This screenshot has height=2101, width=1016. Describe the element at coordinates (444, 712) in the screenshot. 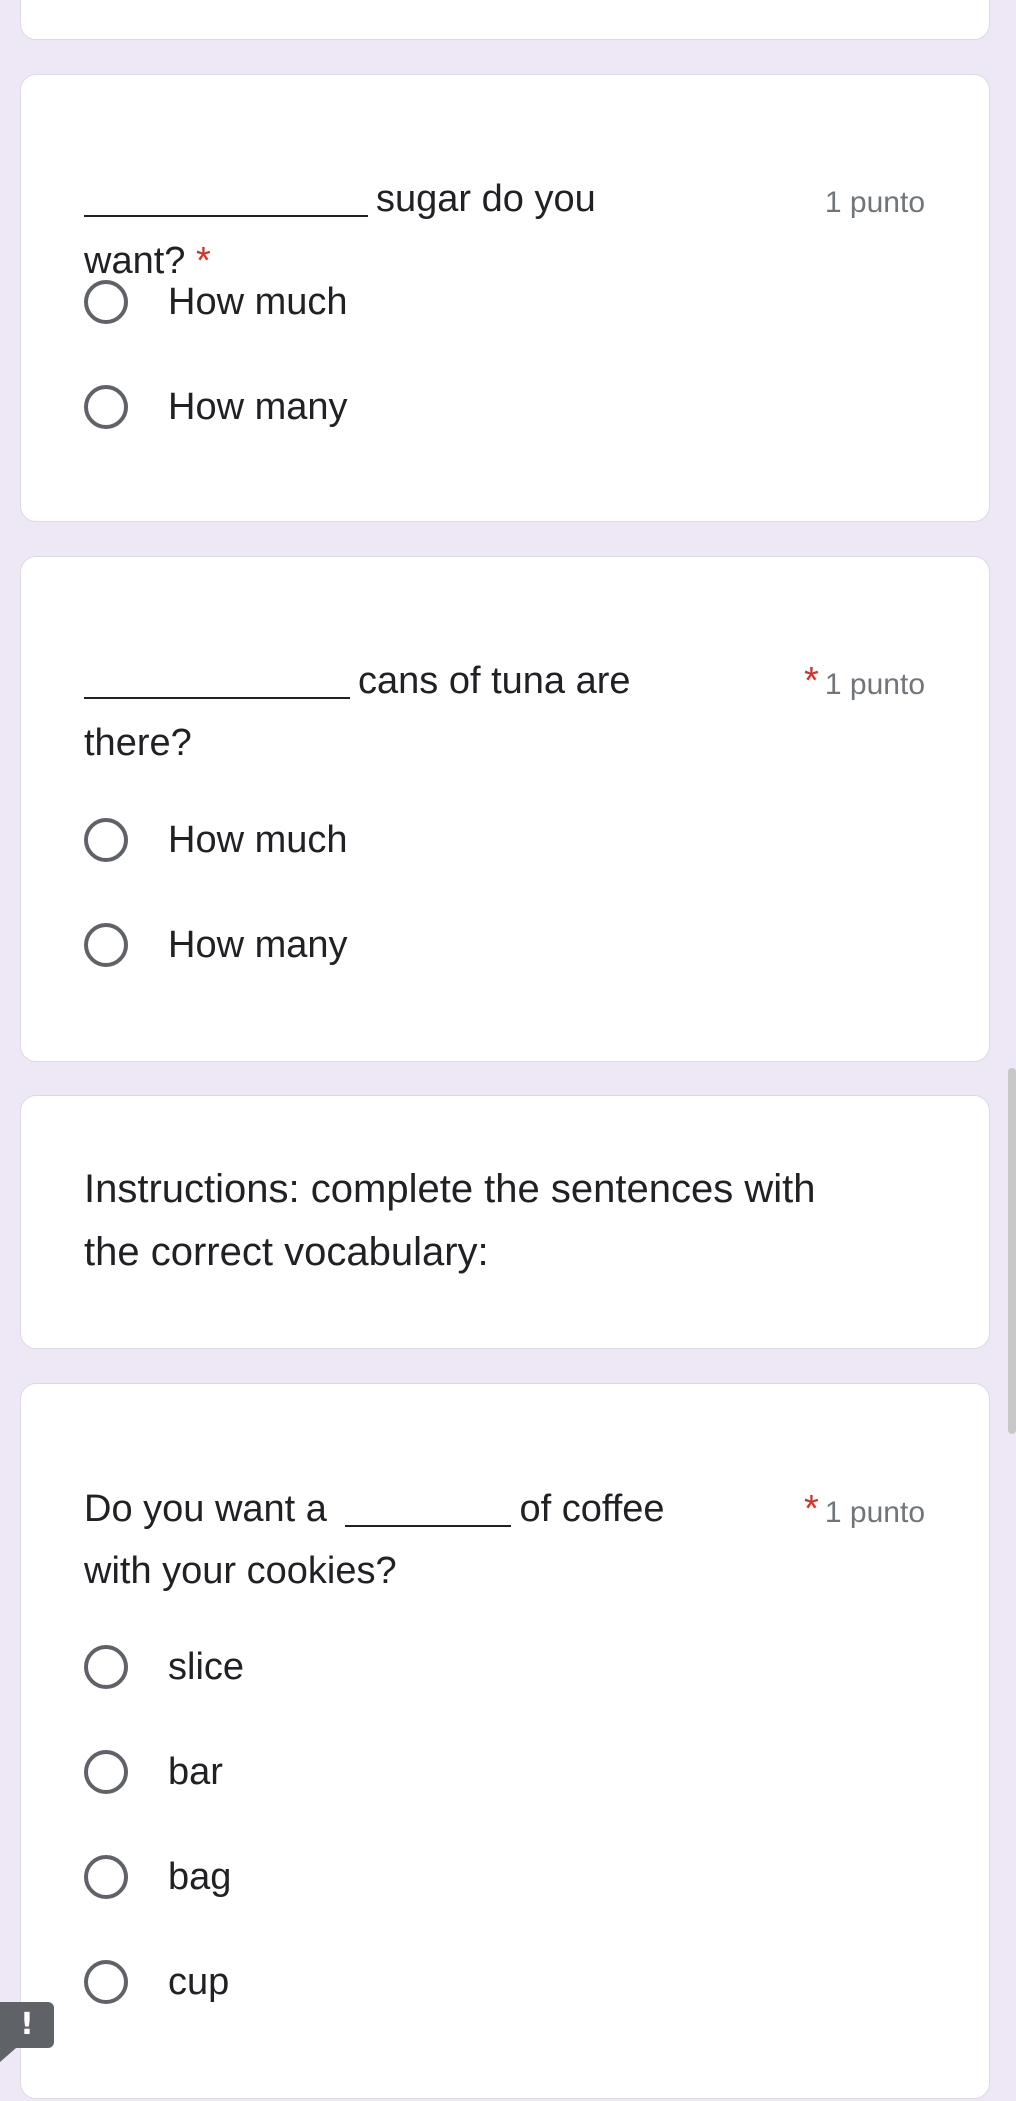

I see `question-title: cans of tuna are there?` at that location.